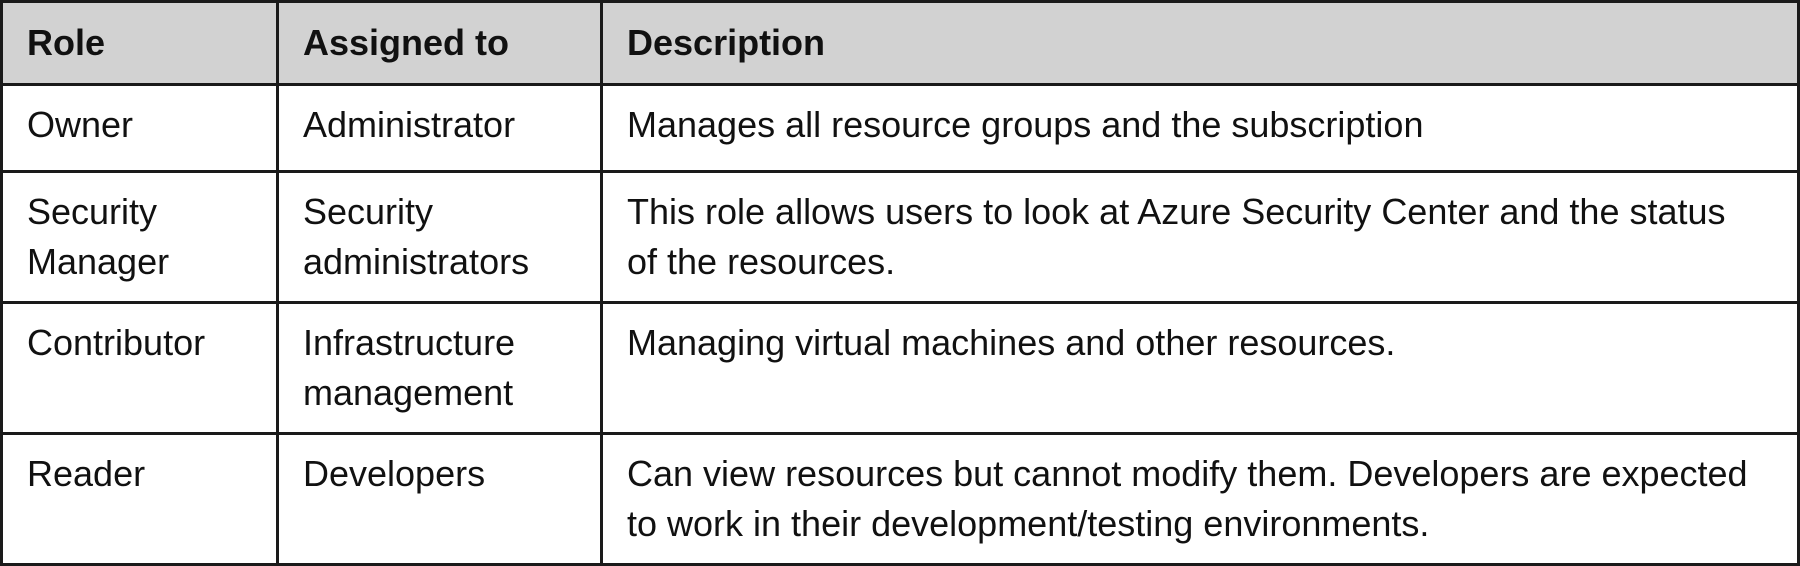 The width and height of the screenshot is (1800, 566). I want to click on cell-assigned-to: Infrastructure management, so click(439, 368).